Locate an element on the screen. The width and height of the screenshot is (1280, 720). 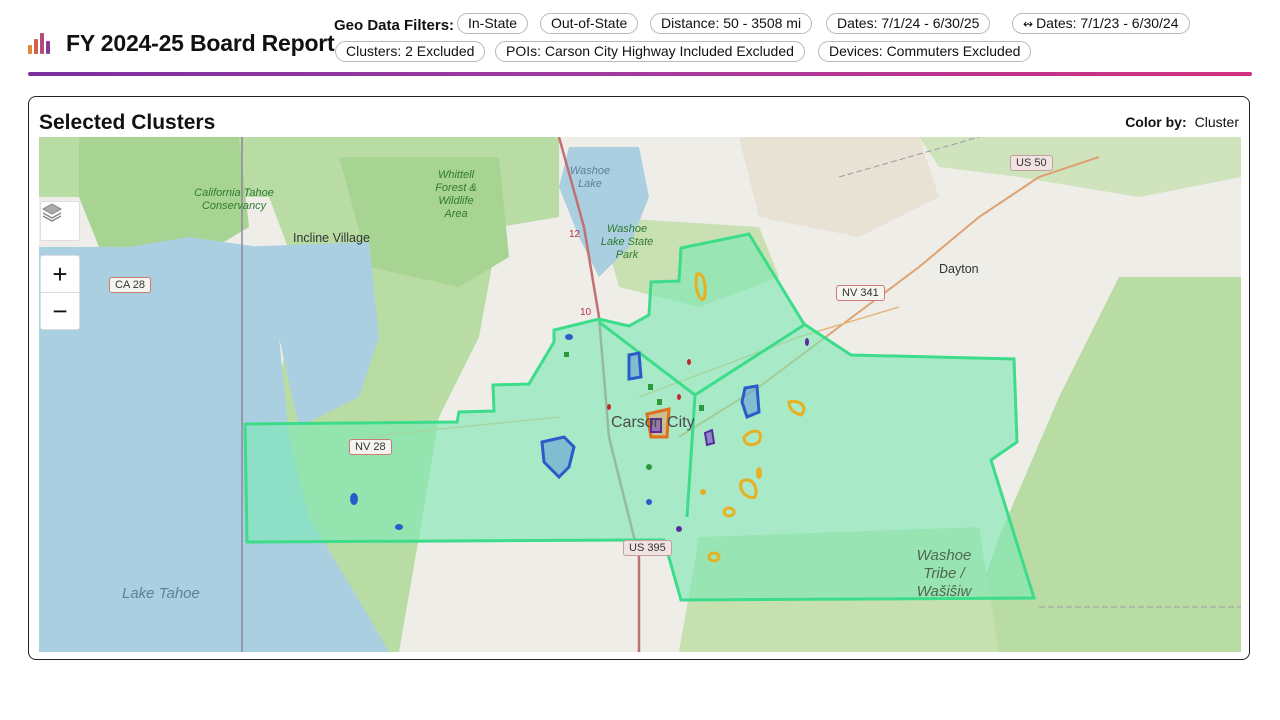
color-by-value: Cluster is located at coordinates (1216, 122).